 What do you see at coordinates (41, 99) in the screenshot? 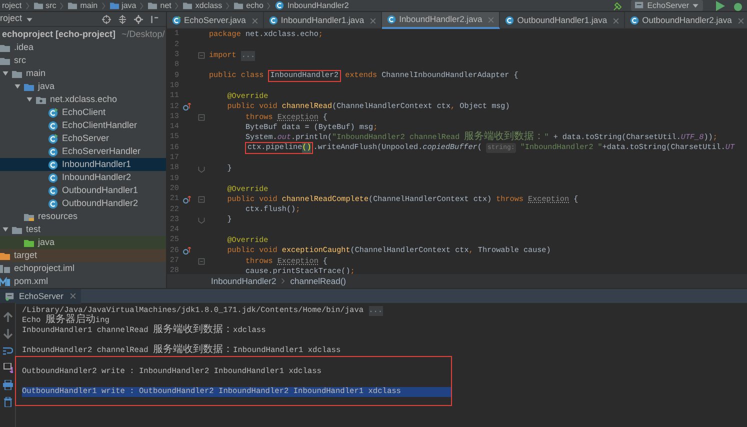
I see `package-icon` at bounding box center [41, 99].